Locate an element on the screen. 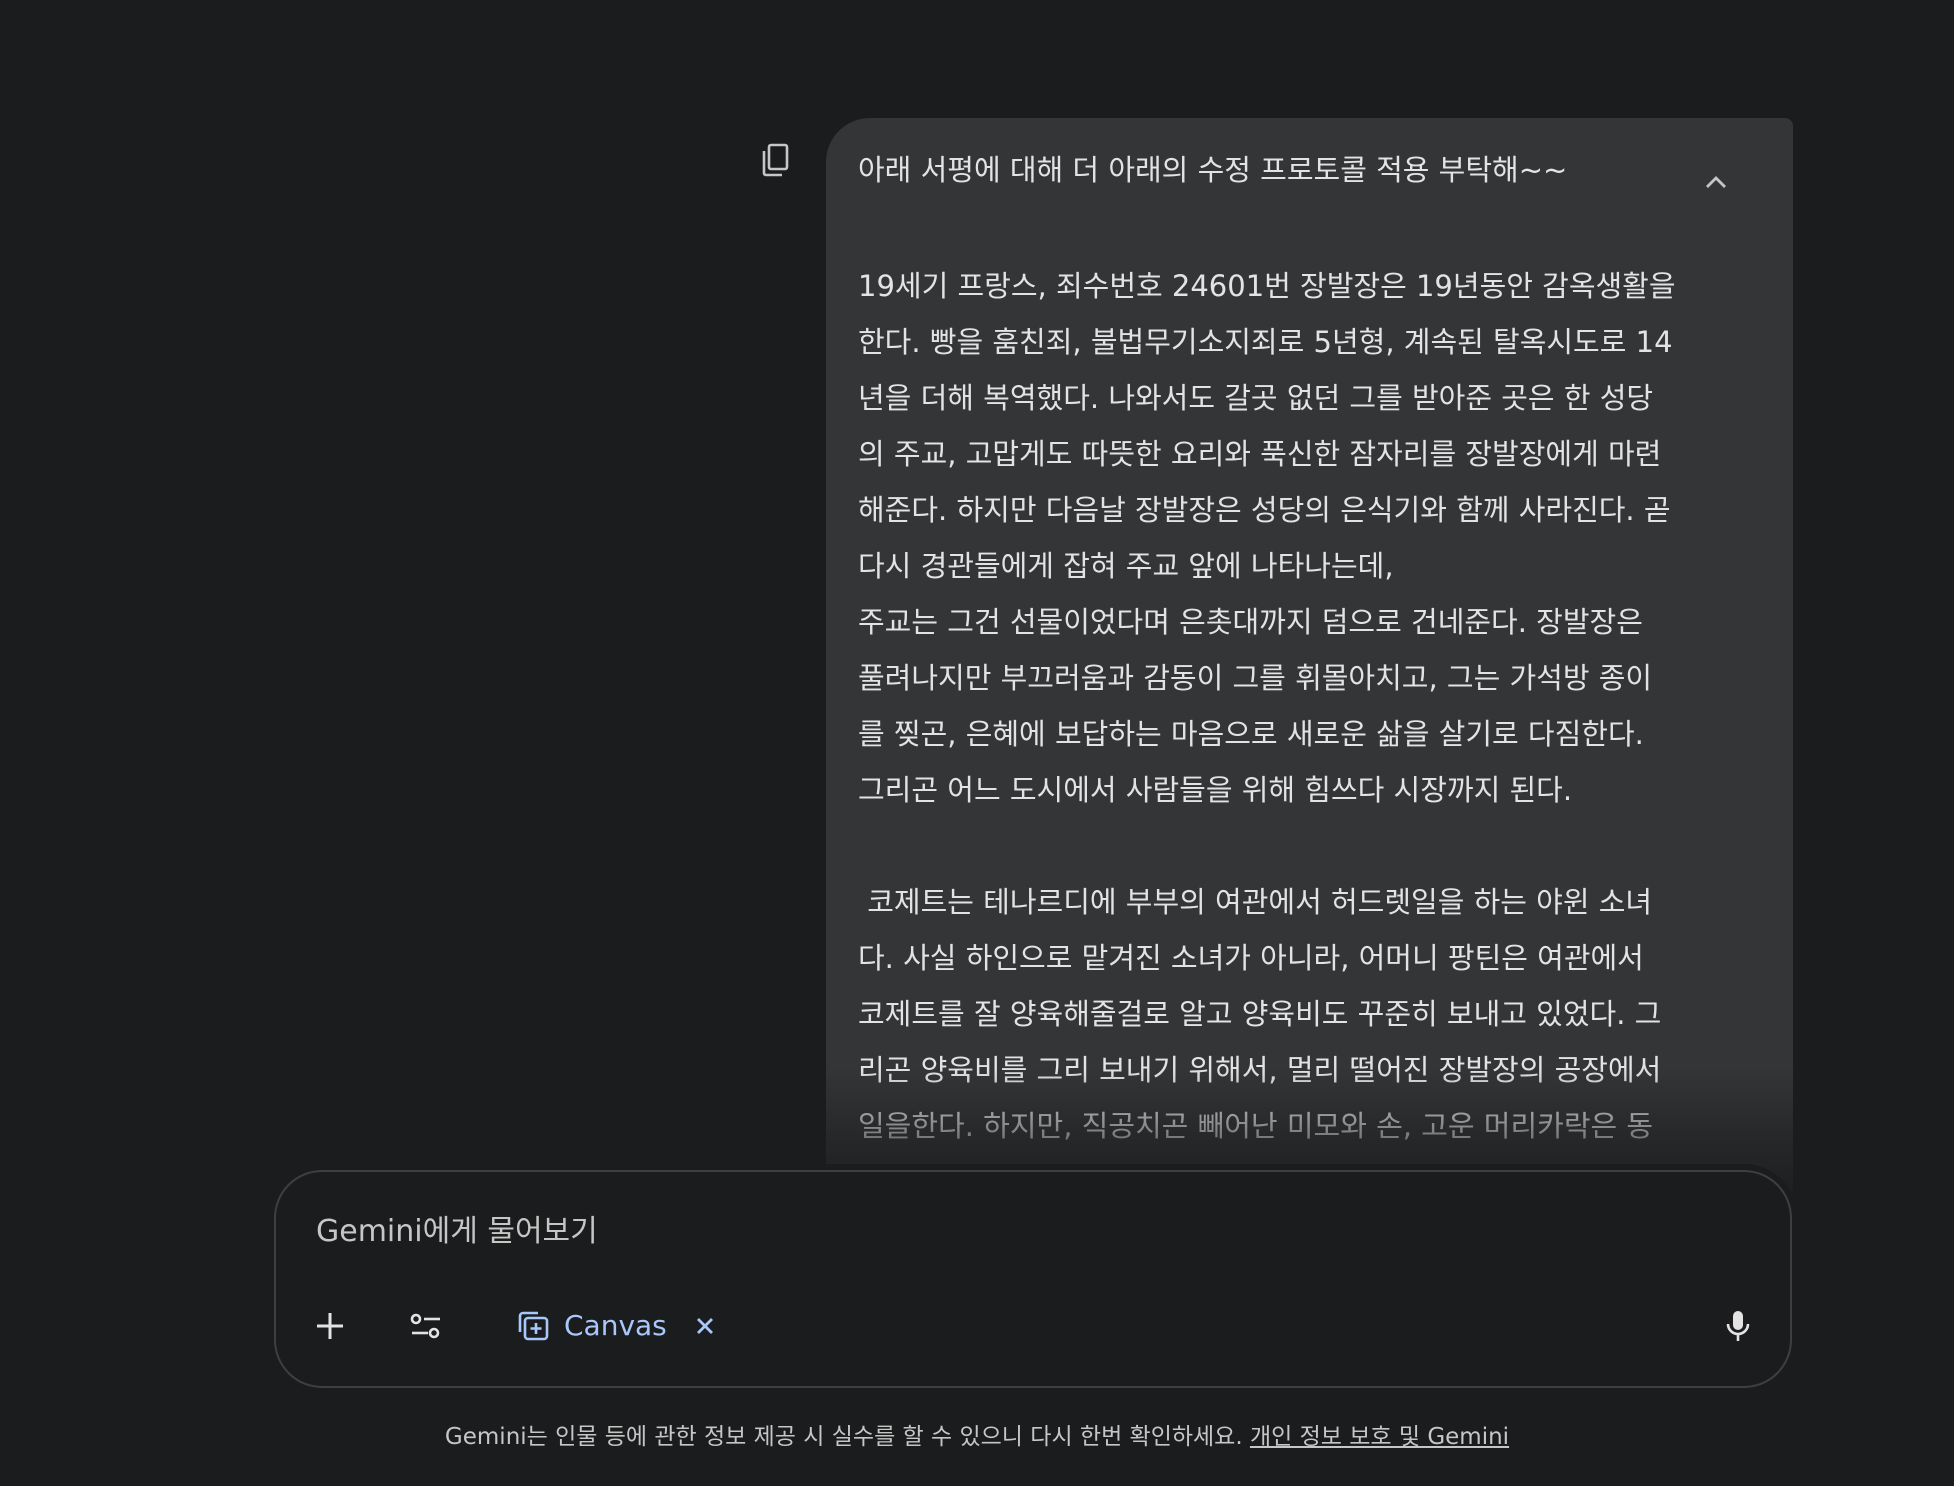  chevron-up-icon is located at coordinates (1716, 182).